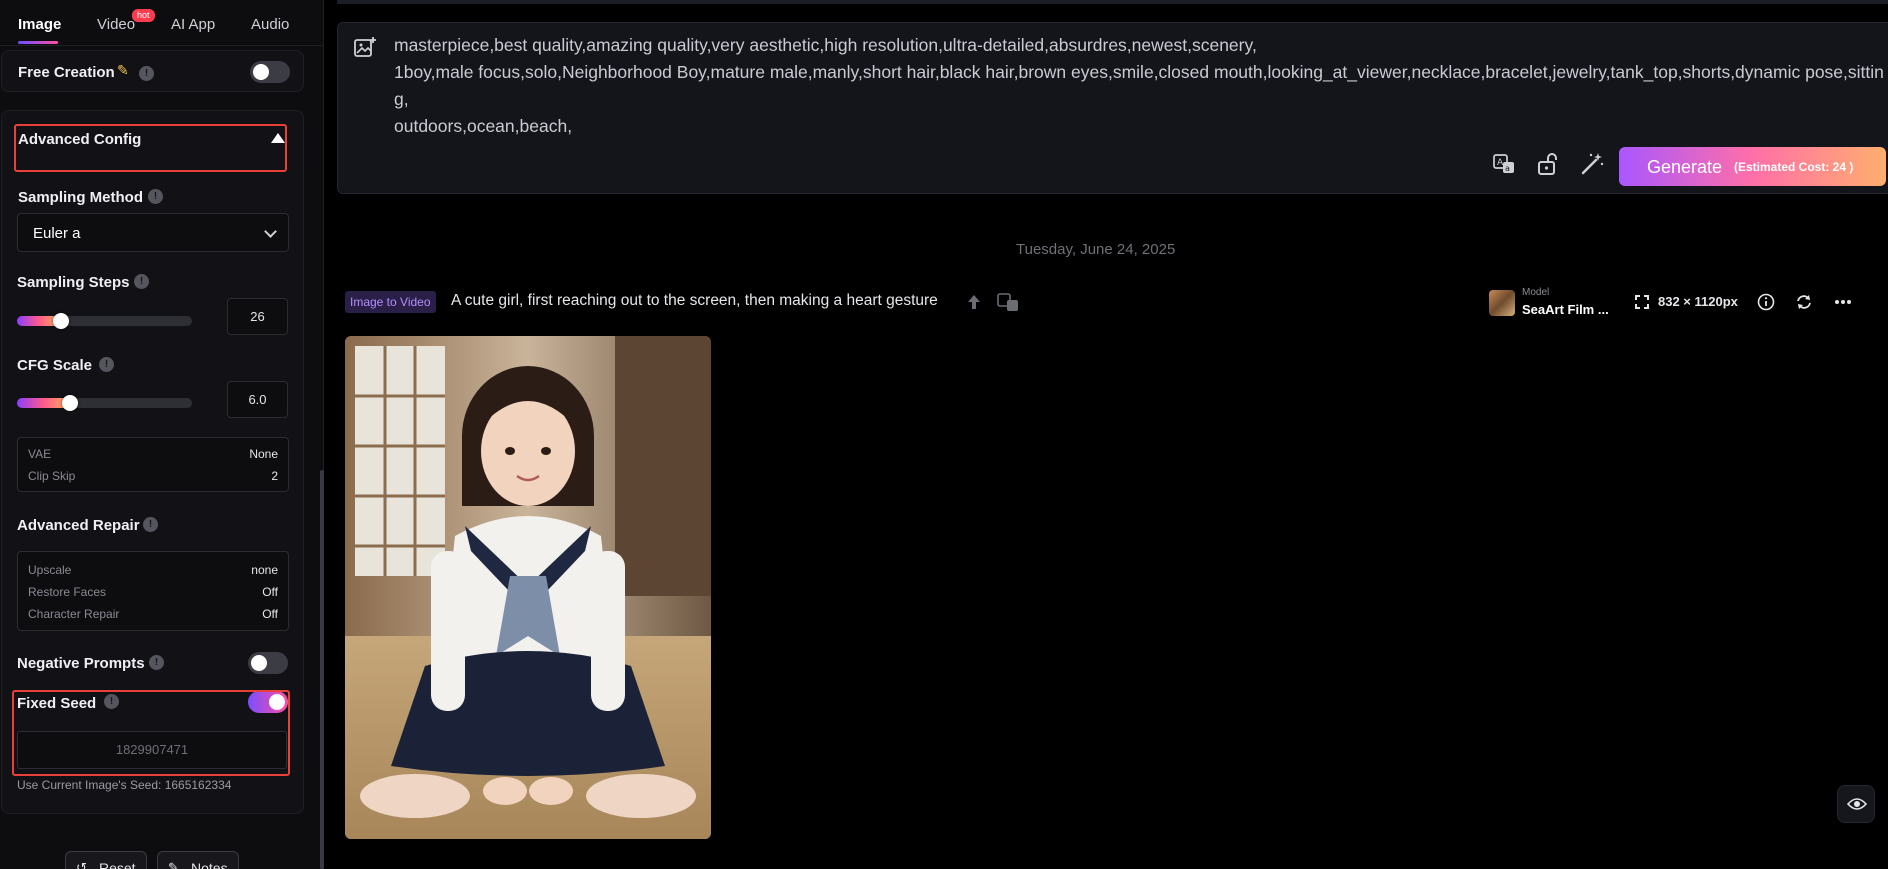 The height and width of the screenshot is (869, 1888). Describe the element at coordinates (1794, 167) in the screenshot. I see `estimated-cost: (Estimated Cost: 24 )` at that location.